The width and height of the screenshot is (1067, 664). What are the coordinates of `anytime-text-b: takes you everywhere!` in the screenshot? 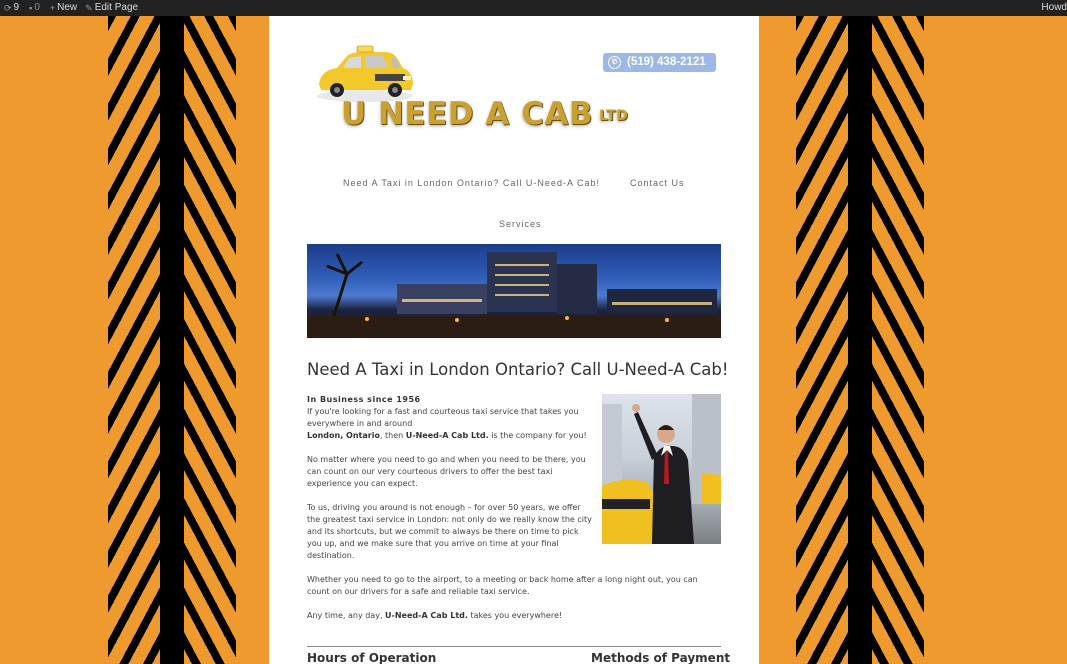 It's located at (516, 615).